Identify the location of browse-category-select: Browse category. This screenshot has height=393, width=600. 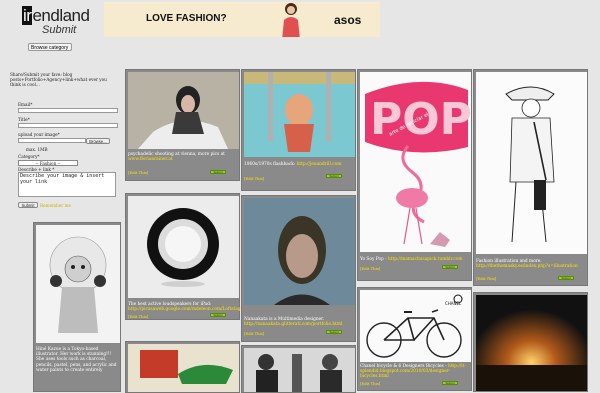
(50, 47).